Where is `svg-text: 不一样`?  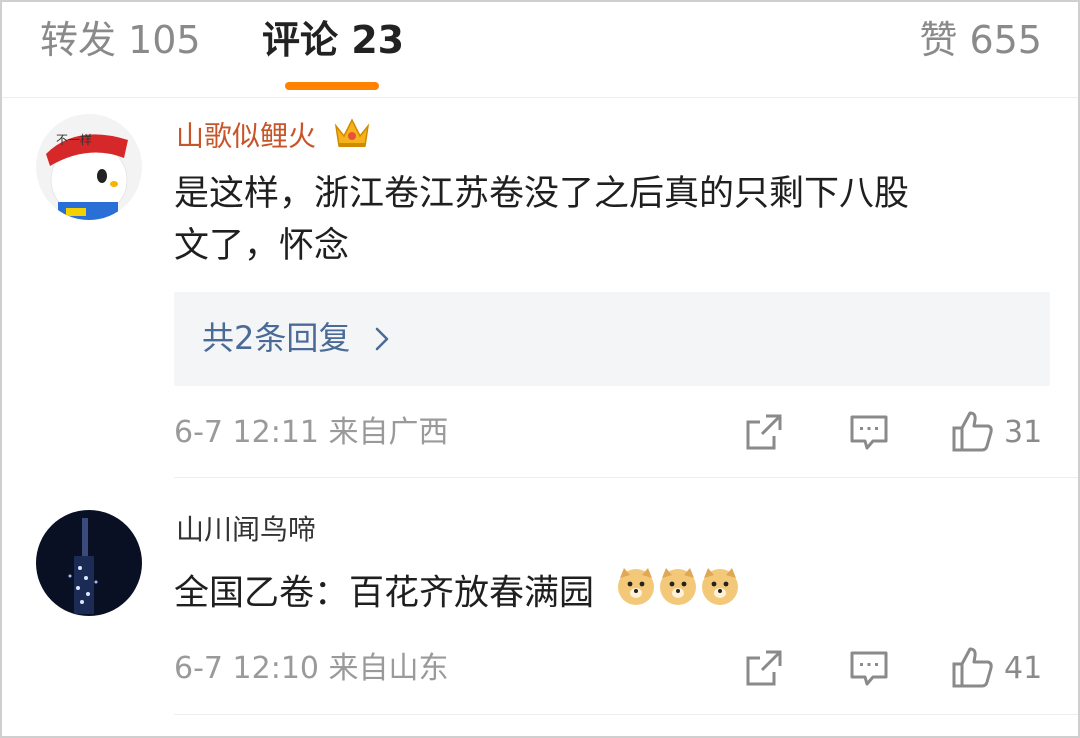
svg-text: 不一样 is located at coordinates (74, 139).